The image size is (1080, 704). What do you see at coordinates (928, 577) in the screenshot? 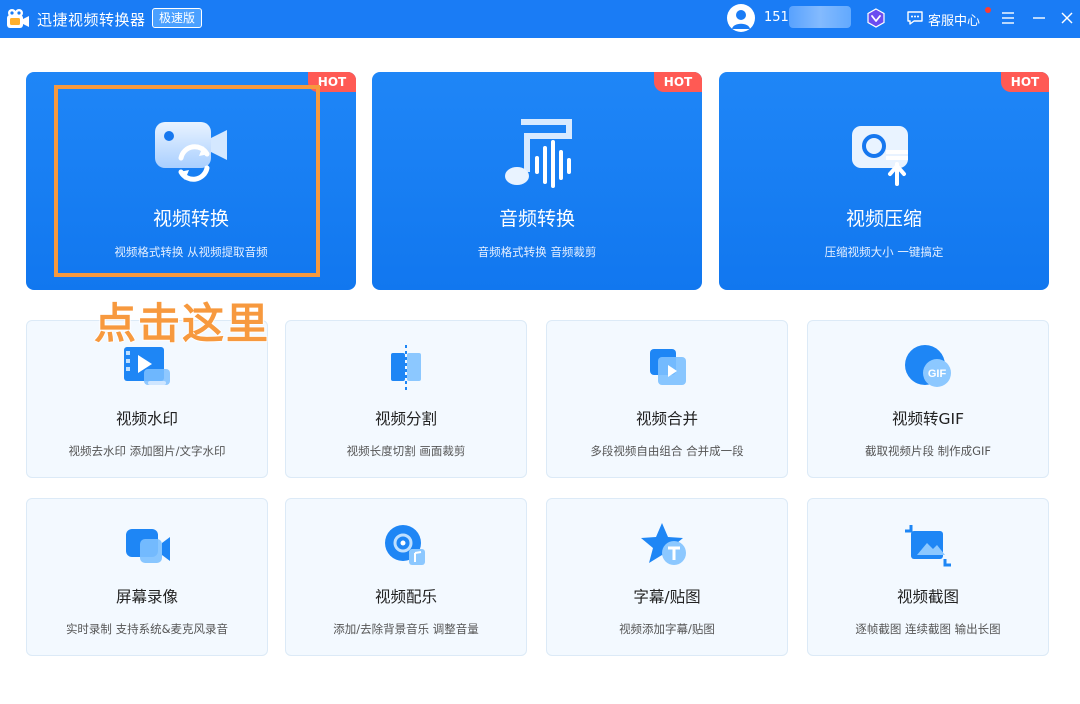
I see `tool-card-screenshot: 视频截图 逐帧截图 连续截图 输出长图` at bounding box center [928, 577].